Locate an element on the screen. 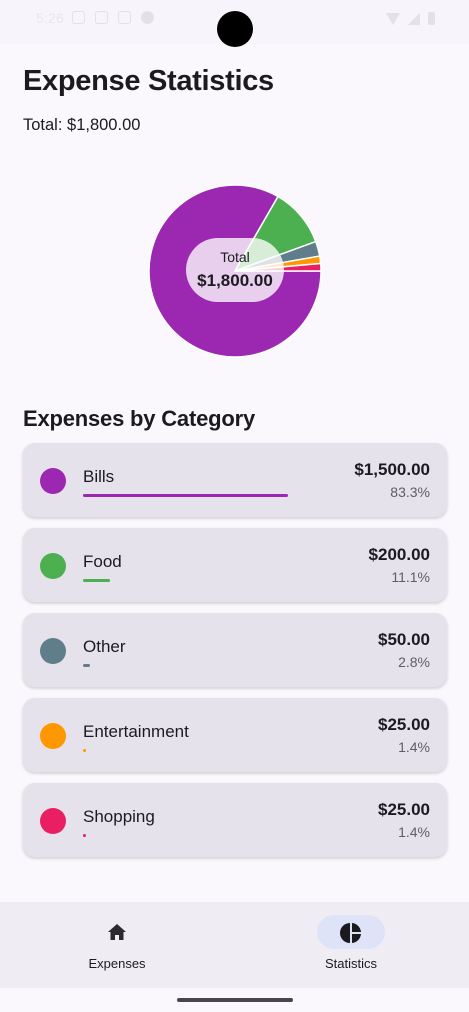 This screenshot has width=469, height=1012. bottom-navigation: Expenses Statistics is located at coordinates (234, 945).